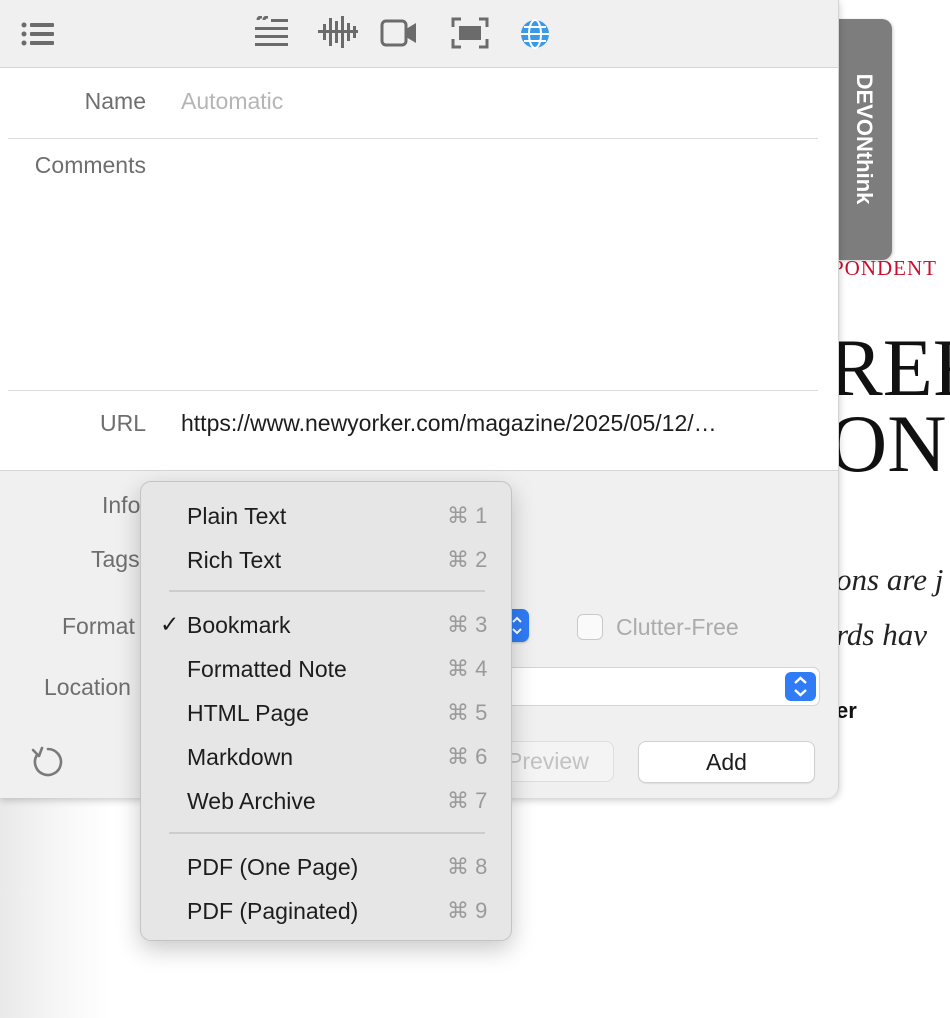 This screenshot has height=1018, width=950. I want to click on audio-waveform-icon, so click(338, 34).